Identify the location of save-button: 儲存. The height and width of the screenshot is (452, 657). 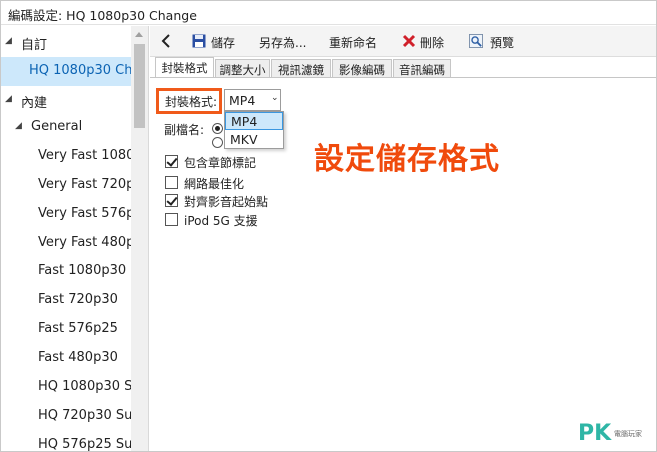
(216, 42).